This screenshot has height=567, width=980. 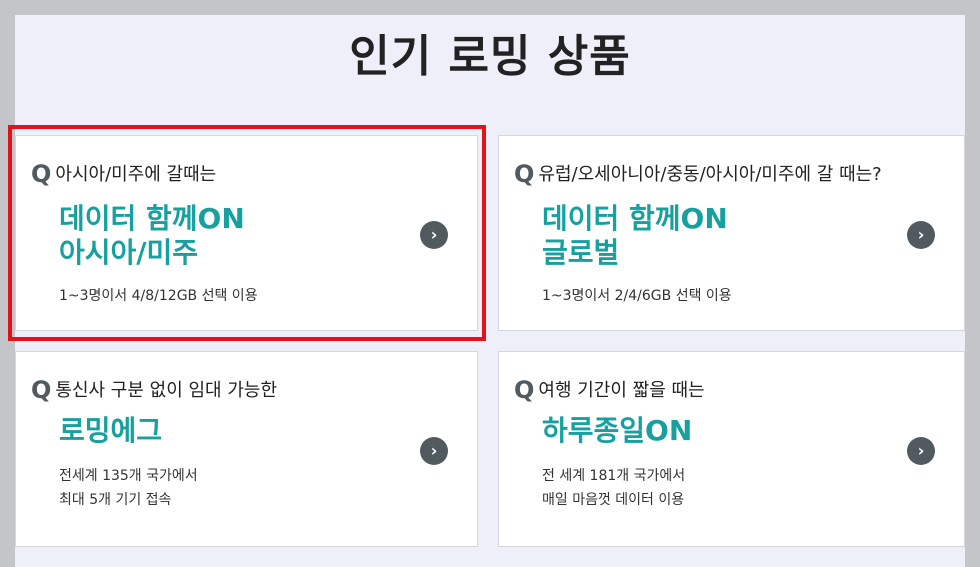 I want to click on product-name-line: 하루종일ON, so click(x=617, y=430).